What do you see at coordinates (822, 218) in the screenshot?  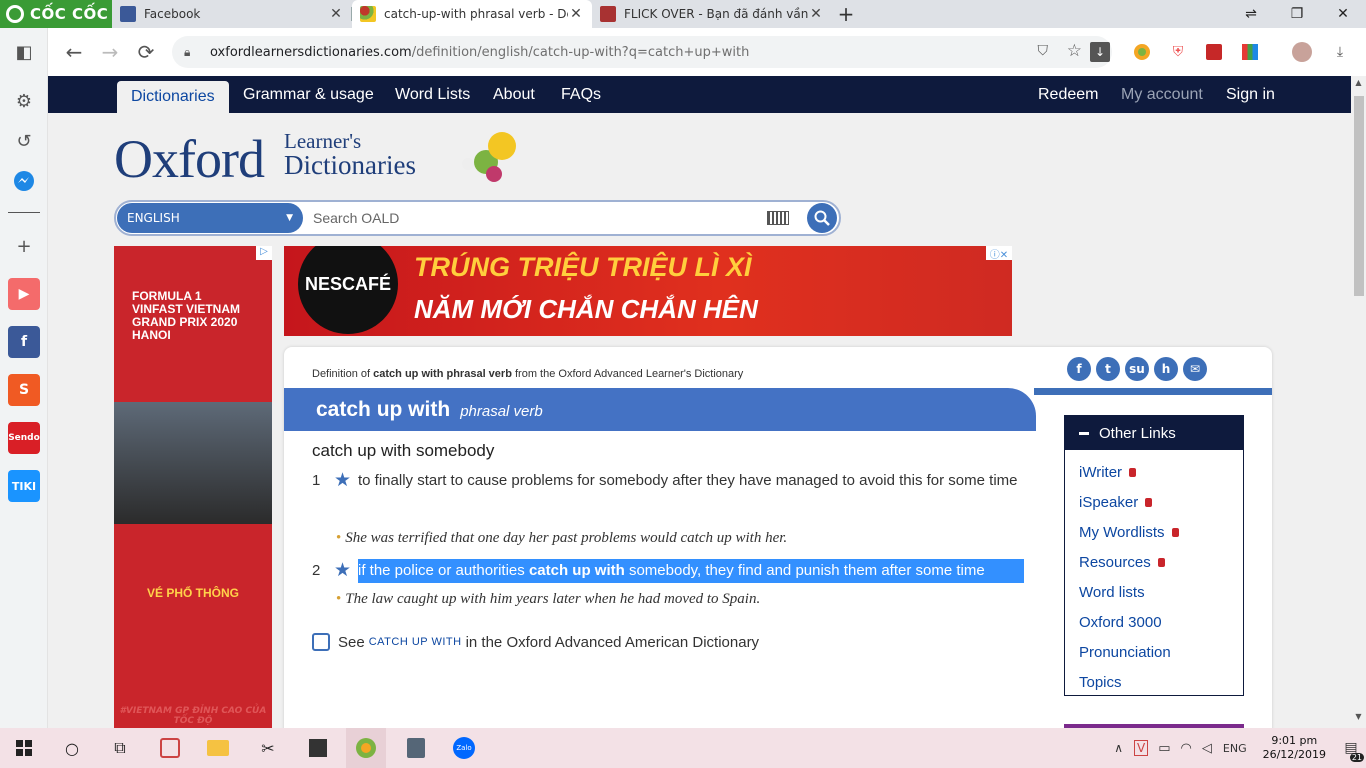 I see `search-button` at bounding box center [822, 218].